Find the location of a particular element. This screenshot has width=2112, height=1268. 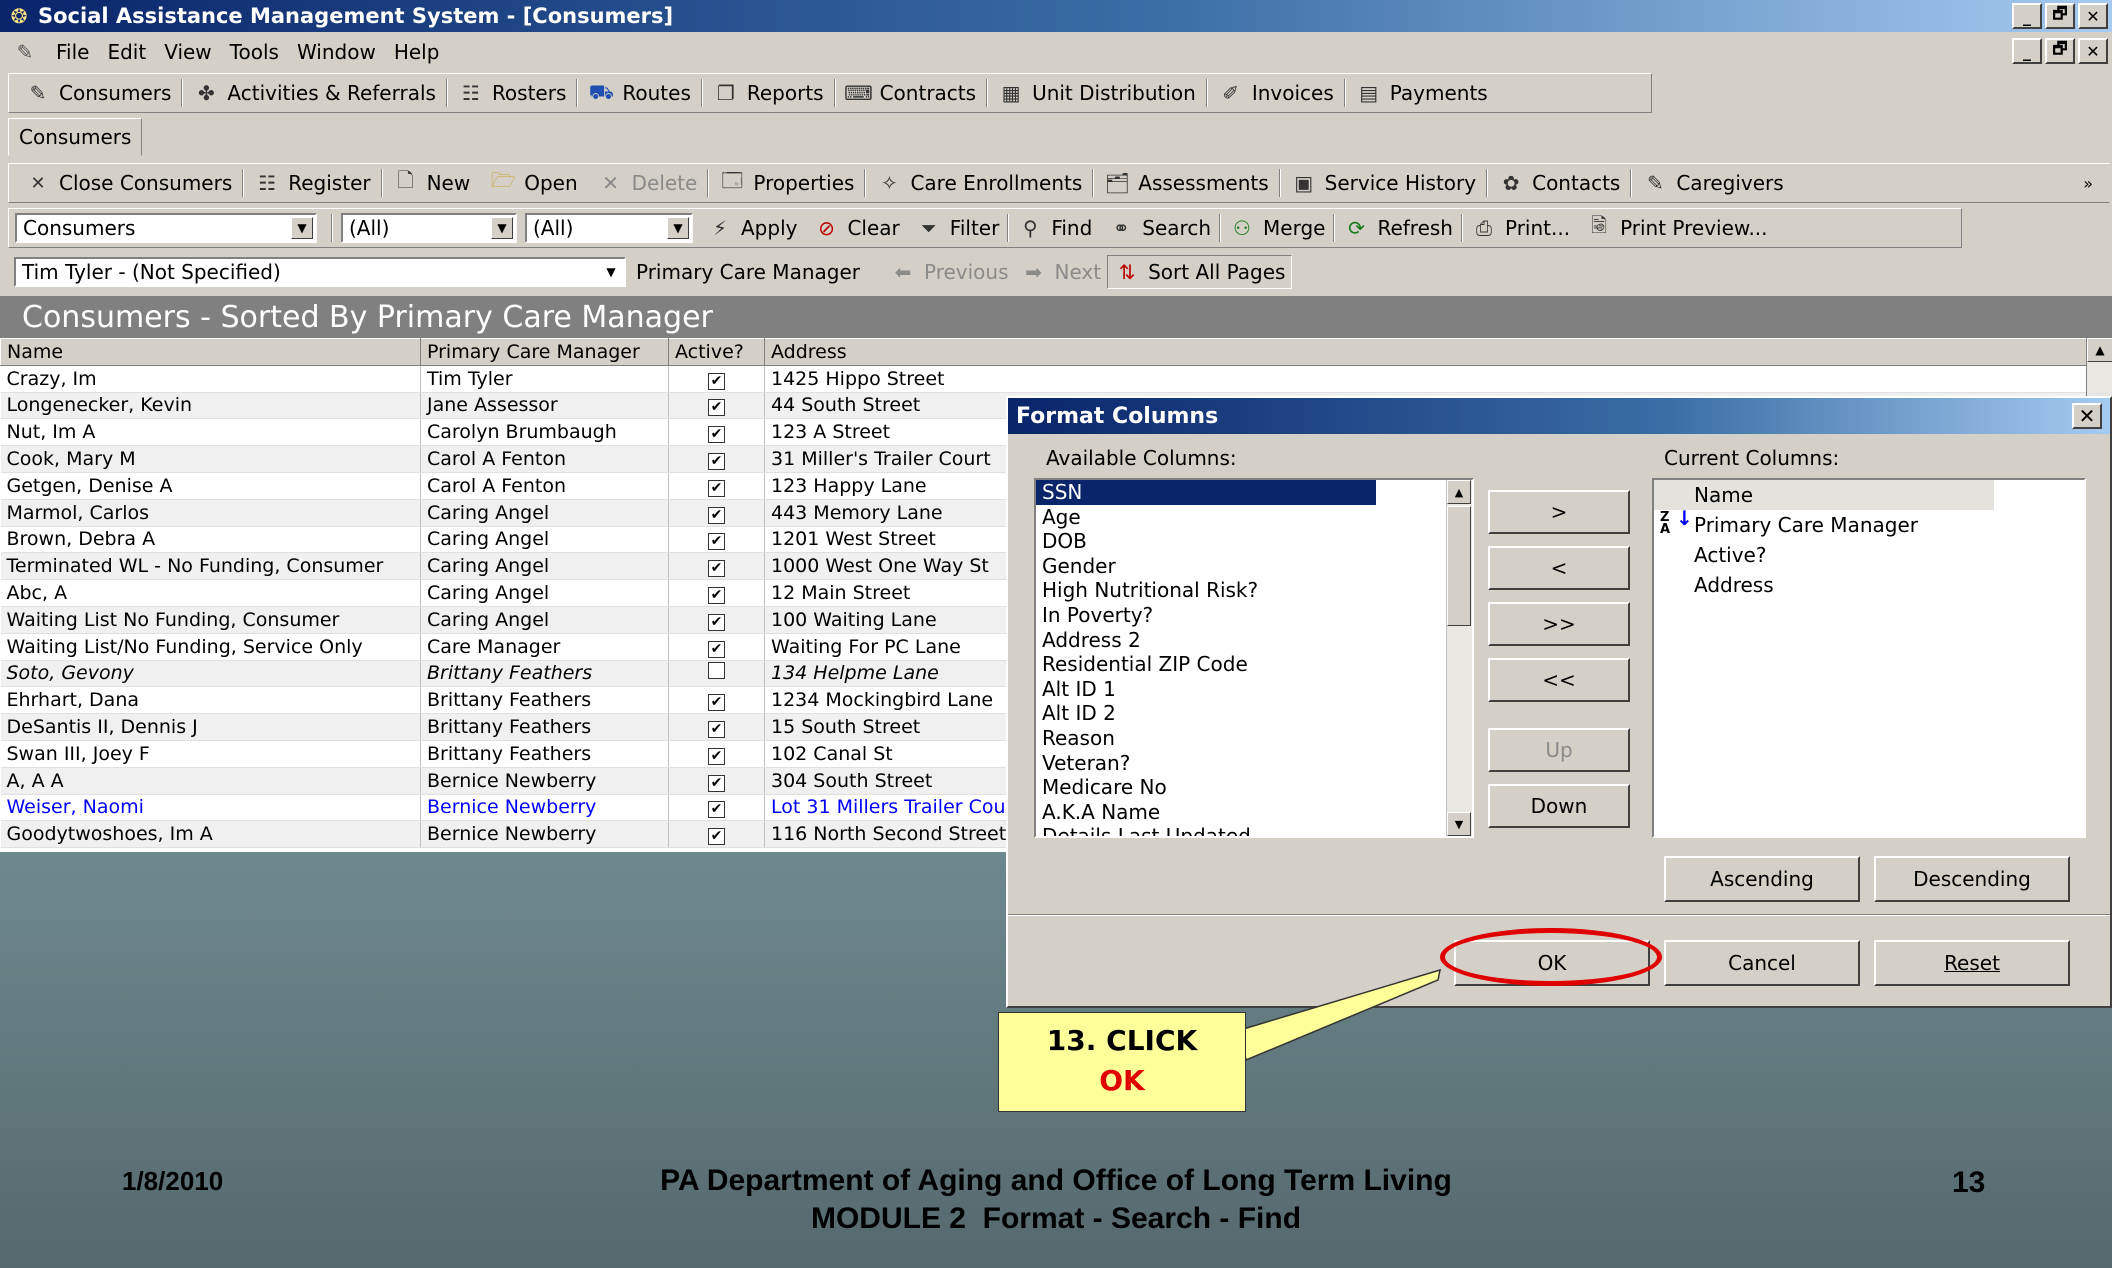

instruction-callout: 13. CLICK OK is located at coordinates (1122, 1062).